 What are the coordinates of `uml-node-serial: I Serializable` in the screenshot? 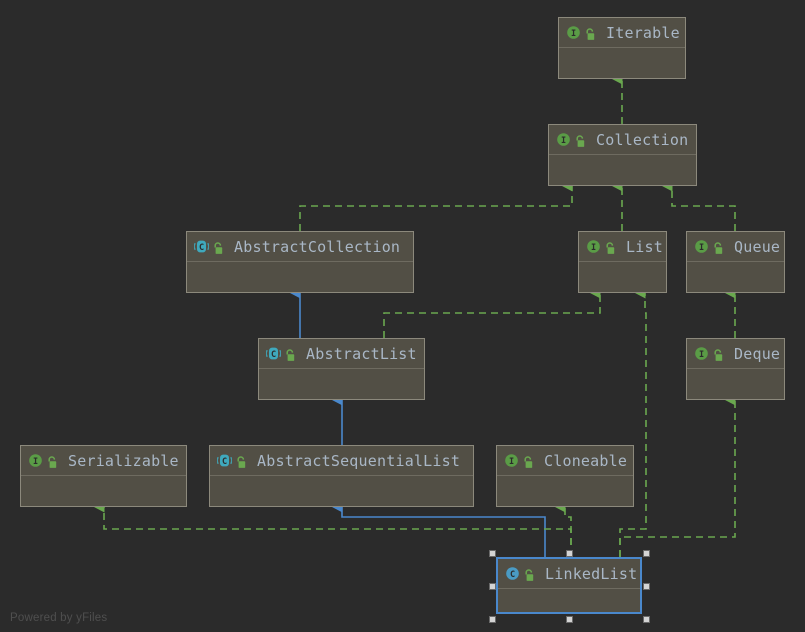 It's located at (103, 476).